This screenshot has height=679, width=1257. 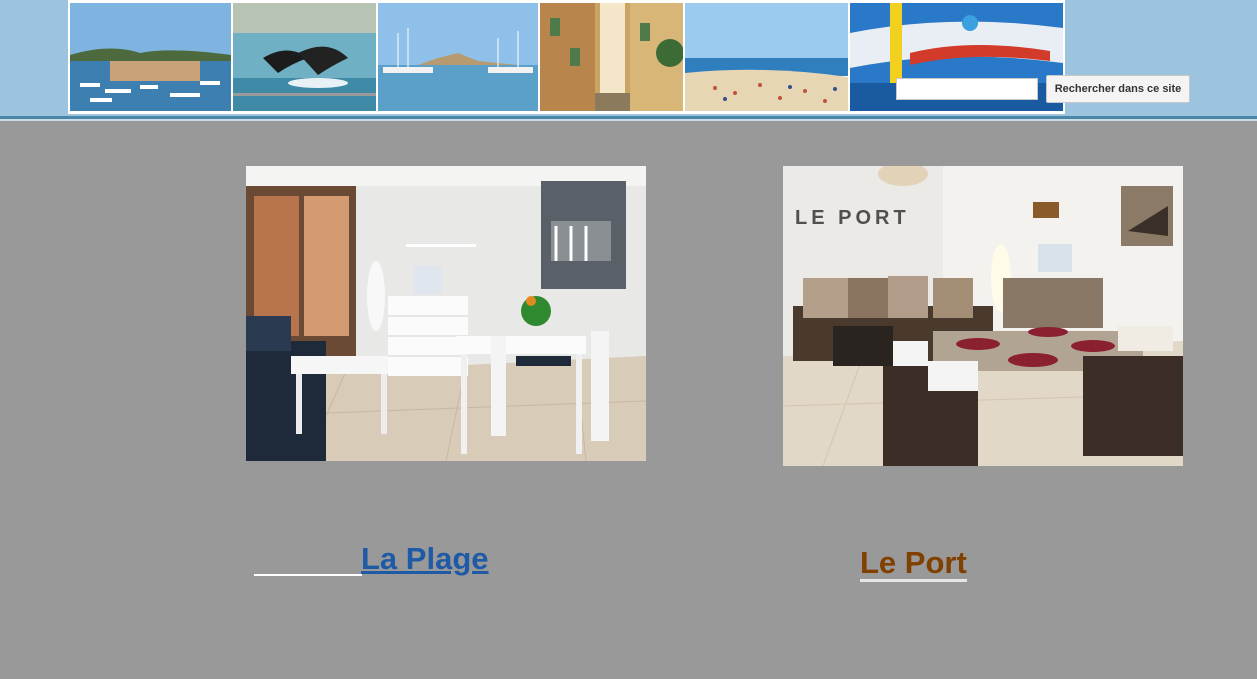 What do you see at coordinates (446, 313) in the screenshot?
I see `la-plage-photo` at bounding box center [446, 313].